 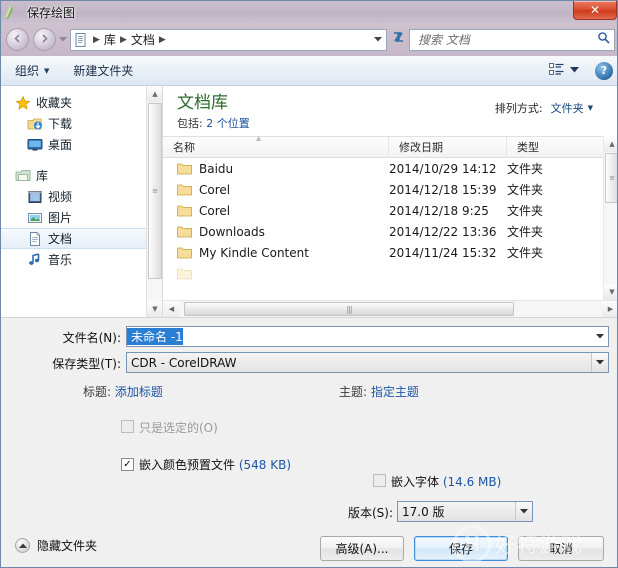 I want to click on file-list-horizontal-scrollbar: ◀ ||| ▶, so click(x=390, y=308).